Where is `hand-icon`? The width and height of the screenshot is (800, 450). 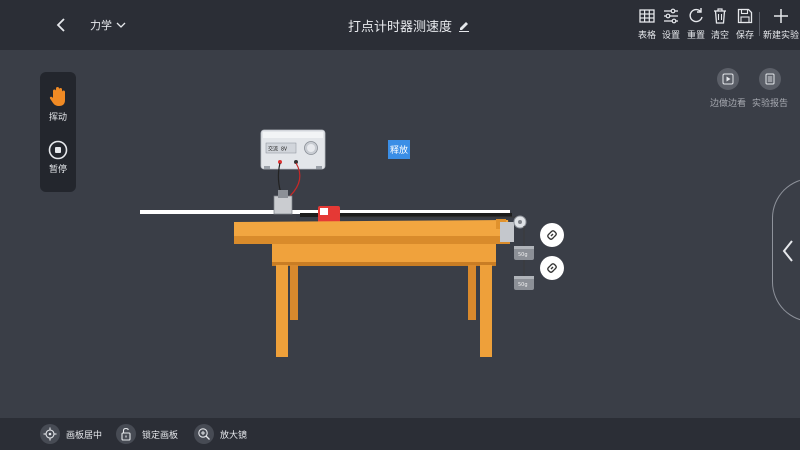 hand-icon is located at coordinates (57, 96).